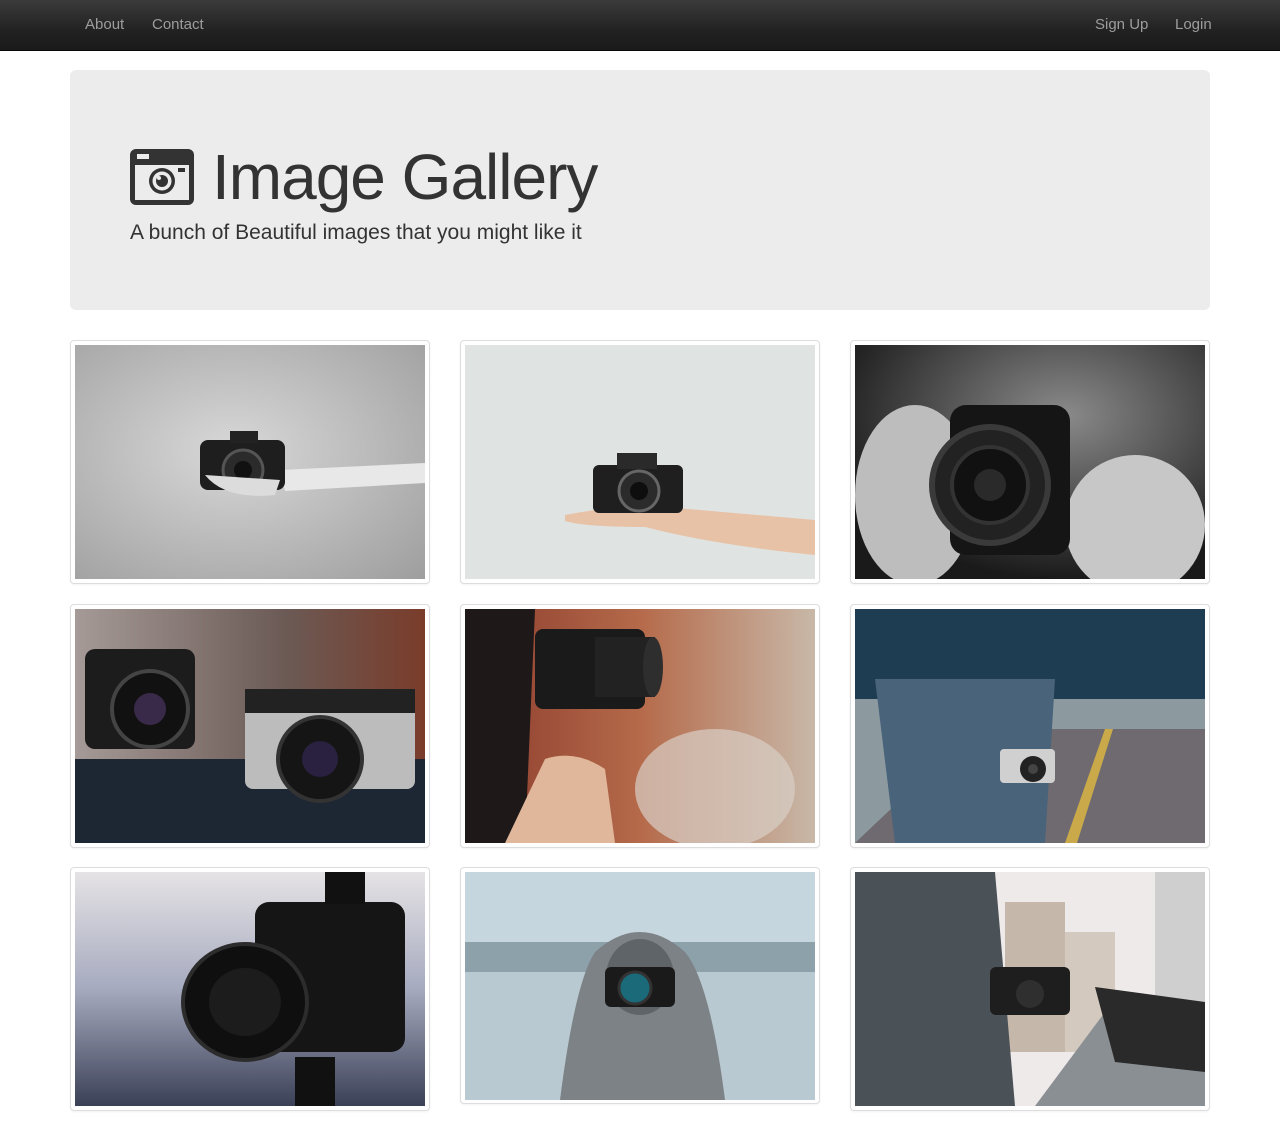  I want to click on nav-link-login: Login, so click(1193, 25).